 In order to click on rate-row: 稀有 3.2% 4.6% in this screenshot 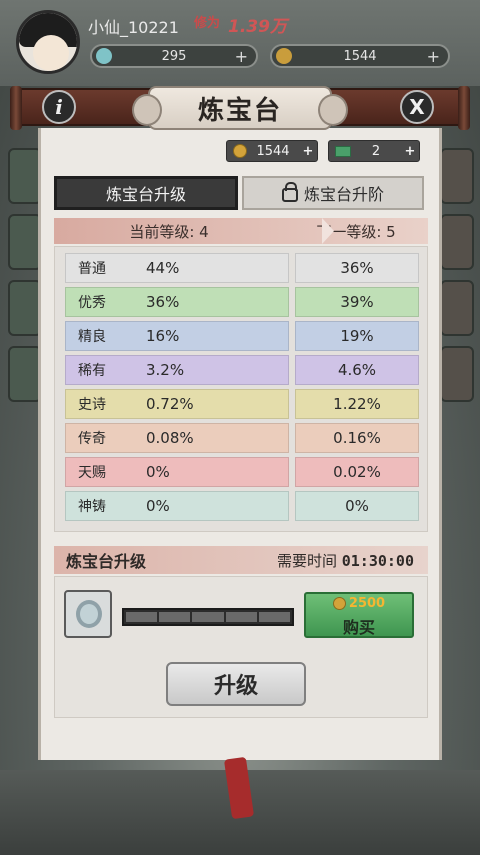, I will do `click(242, 370)`.